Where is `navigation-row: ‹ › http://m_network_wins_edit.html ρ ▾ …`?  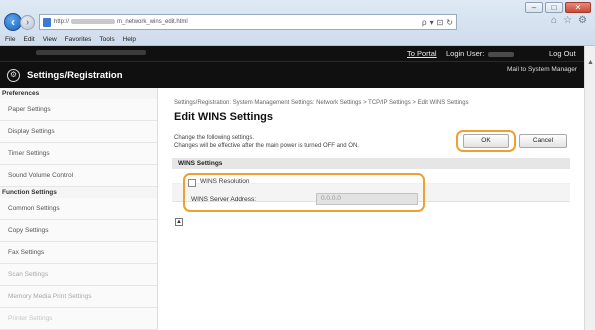 navigation-row: ‹ › http://m_network_wins_edit.html ρ ▾ … is located at coordinates (297, 22).